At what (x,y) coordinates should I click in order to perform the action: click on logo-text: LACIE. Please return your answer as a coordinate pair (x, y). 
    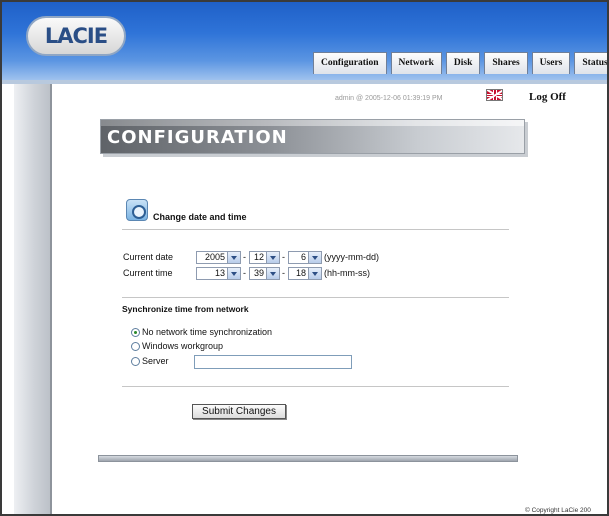
    Looking at the image, I should click on (76, 36).